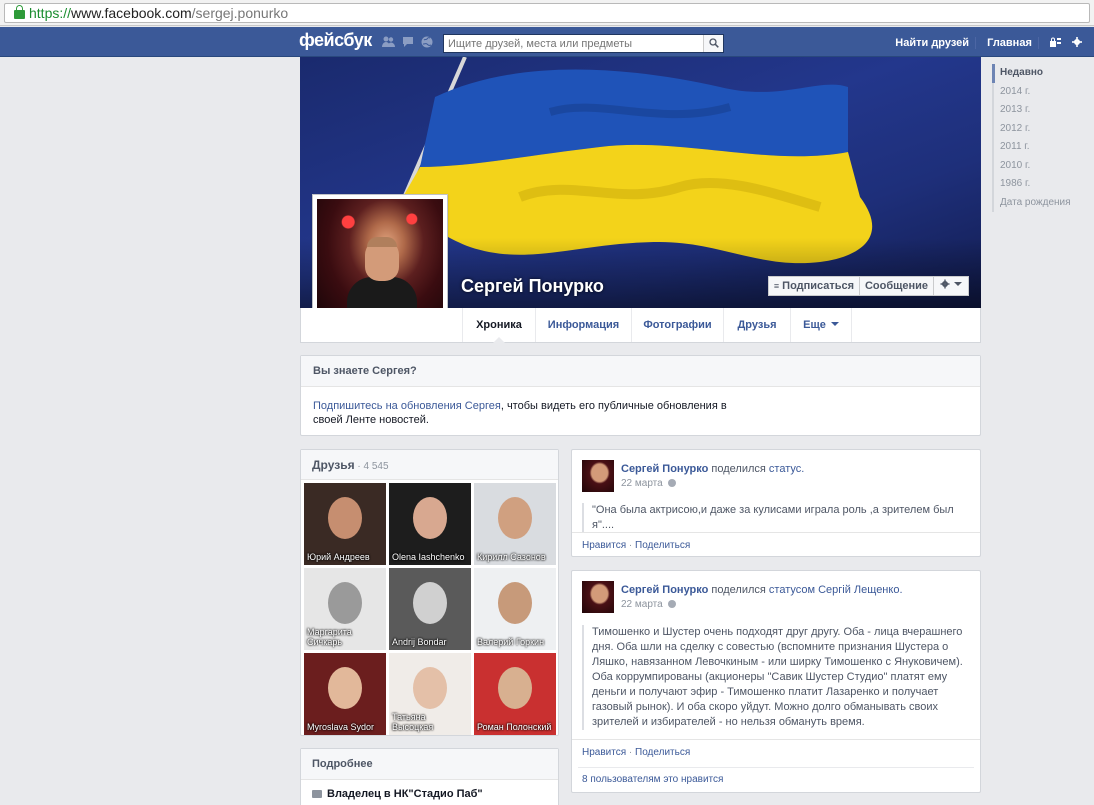 Image resolution: width=1094 pixels, height=805 pixels. I want to click on friend-tile: Маргарита Сичкарь, so click(345, 609).